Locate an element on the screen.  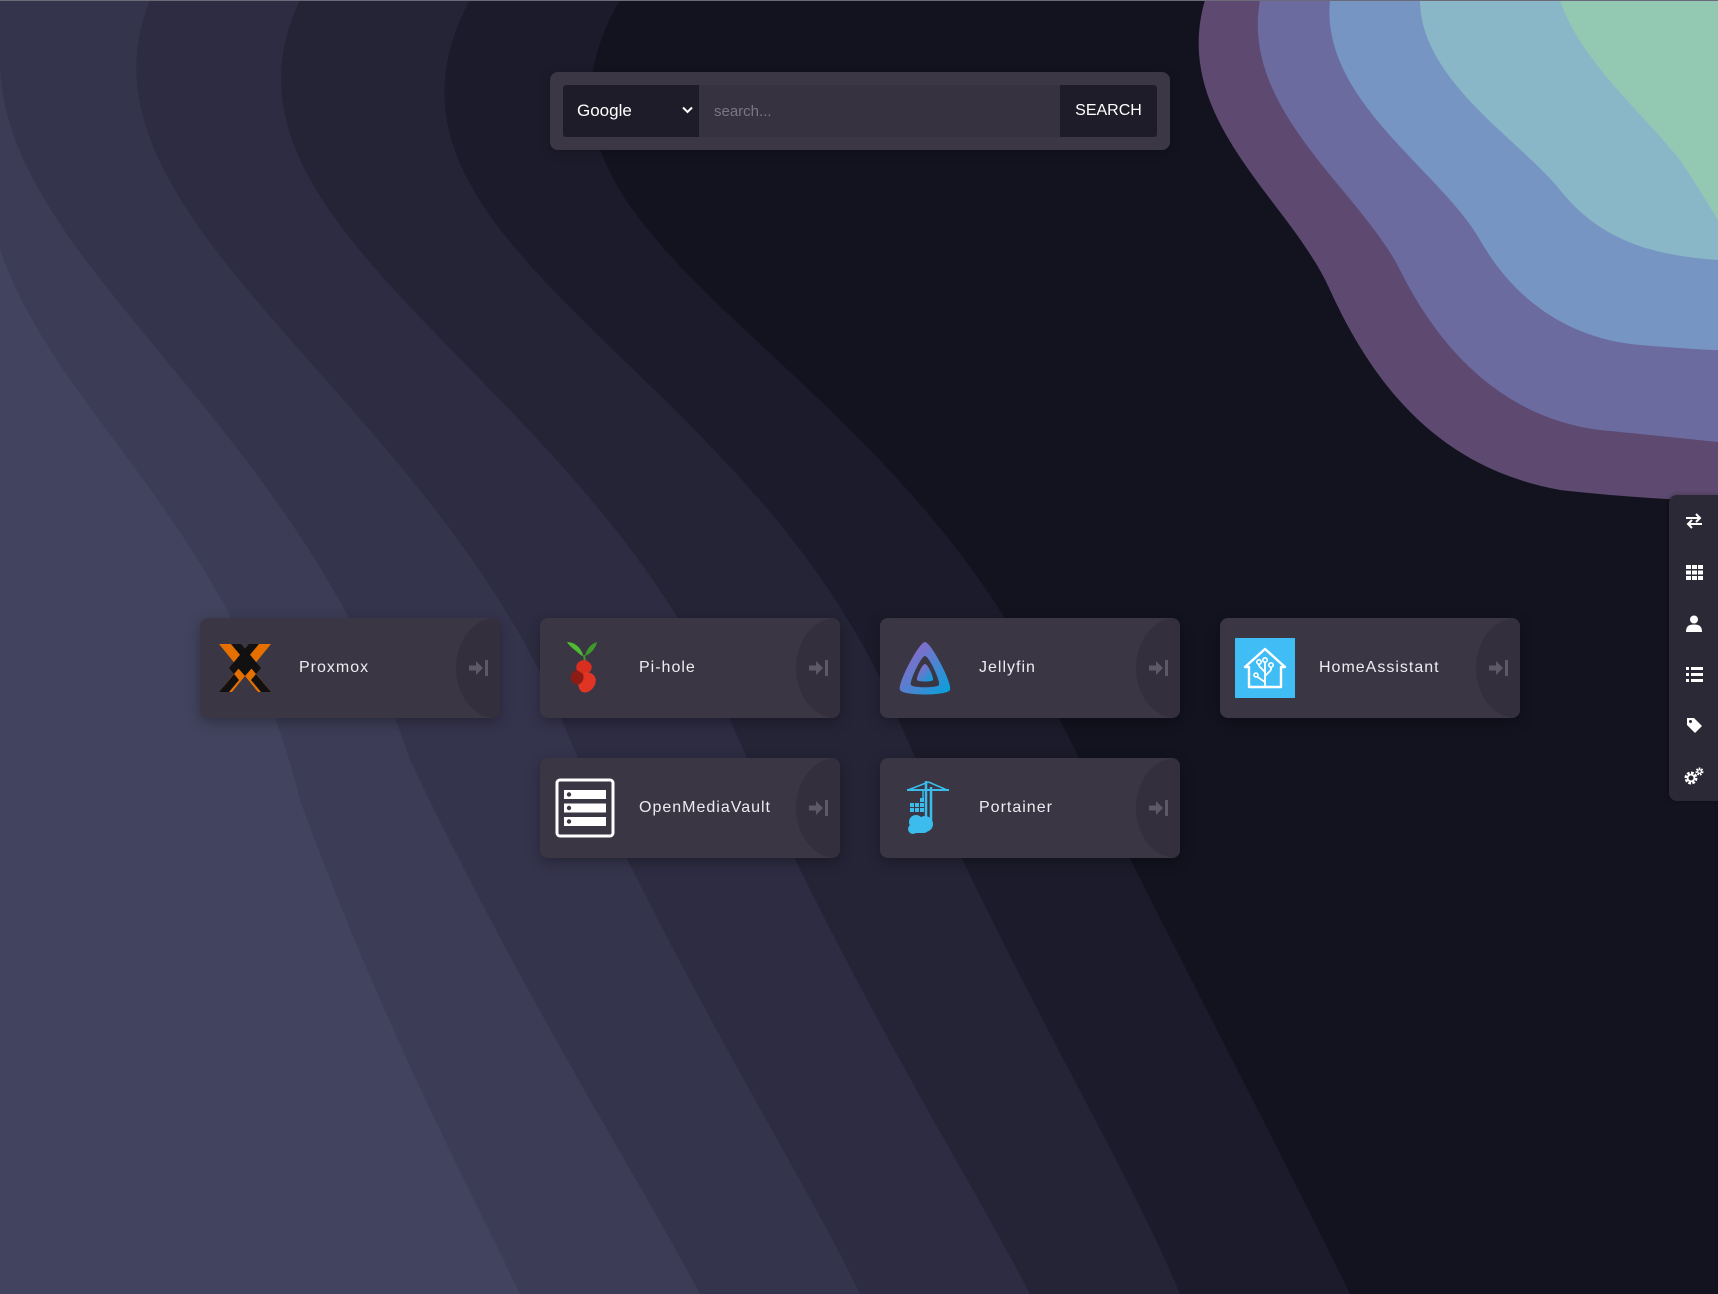
search-engine-value: Google is located at coordinates (604, 110).